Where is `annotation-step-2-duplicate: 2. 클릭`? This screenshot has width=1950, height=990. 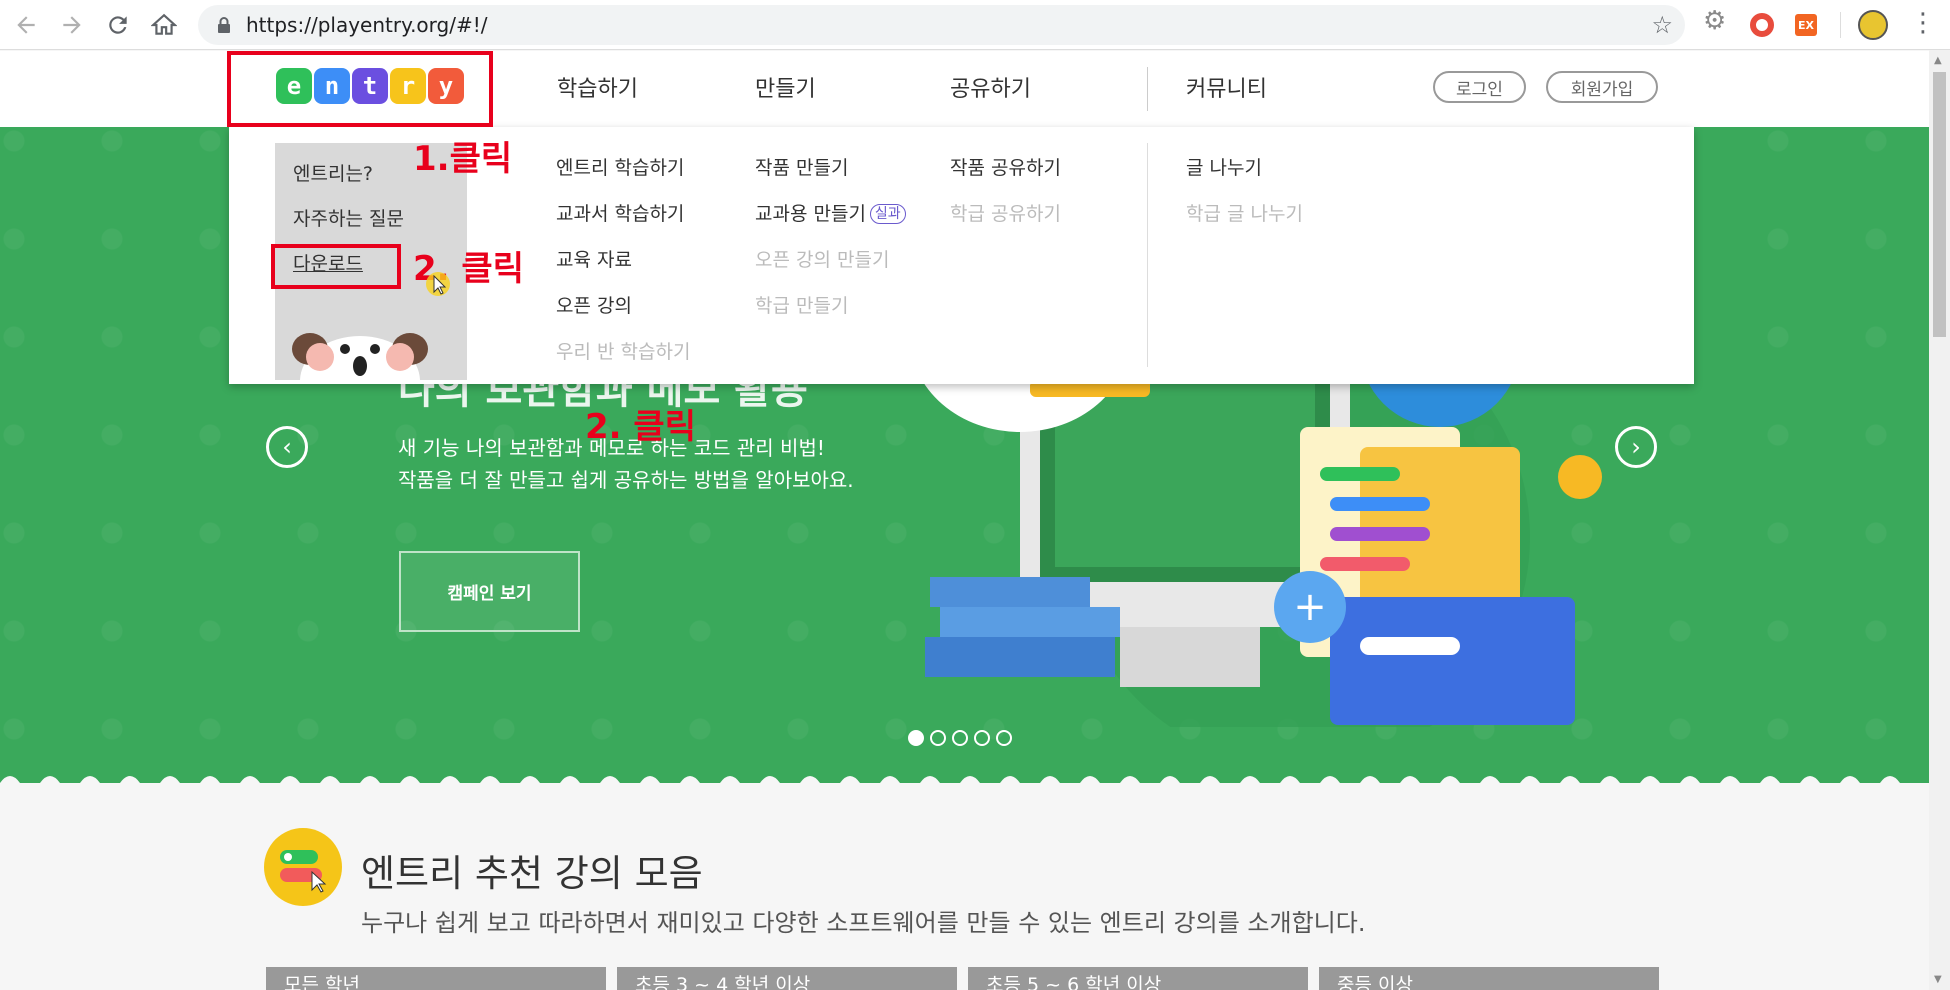
annotation-step-2-duplicate: 2. 클릭 is located at coordinates (640, 427).